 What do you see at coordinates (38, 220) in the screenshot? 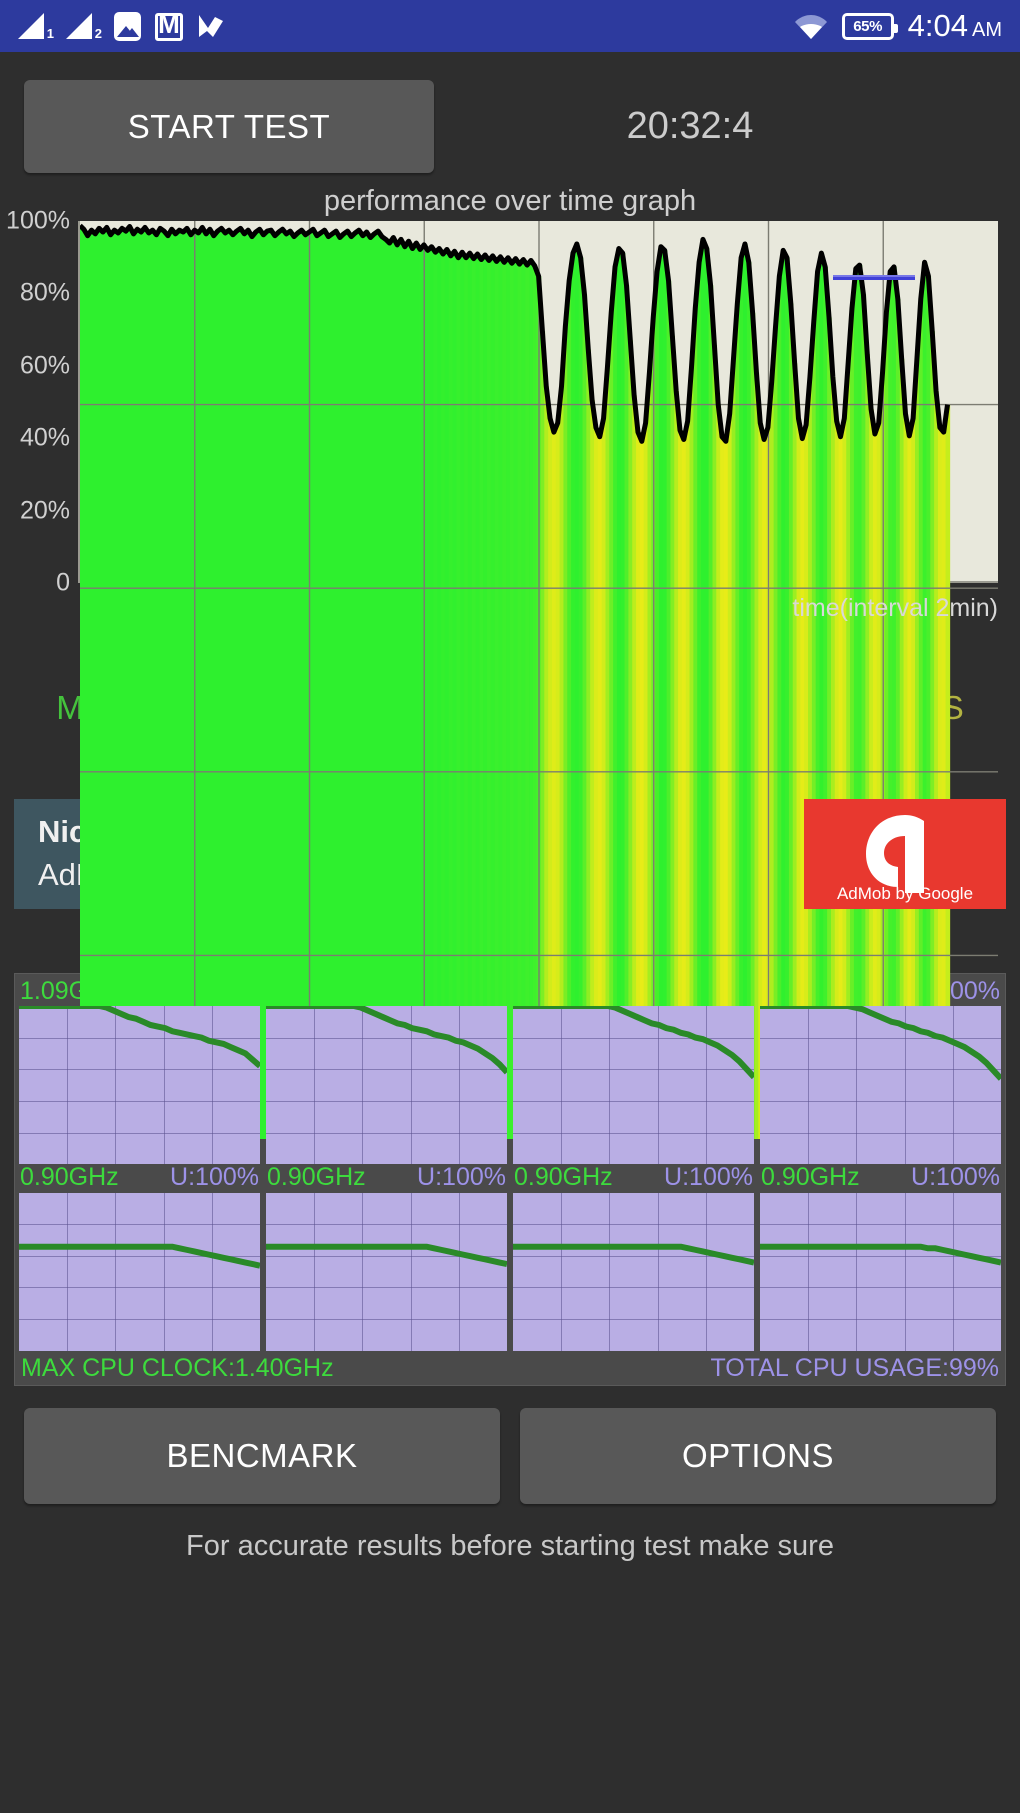
I see `chart-y-tick: 100%` at bounding box center [38, 220].